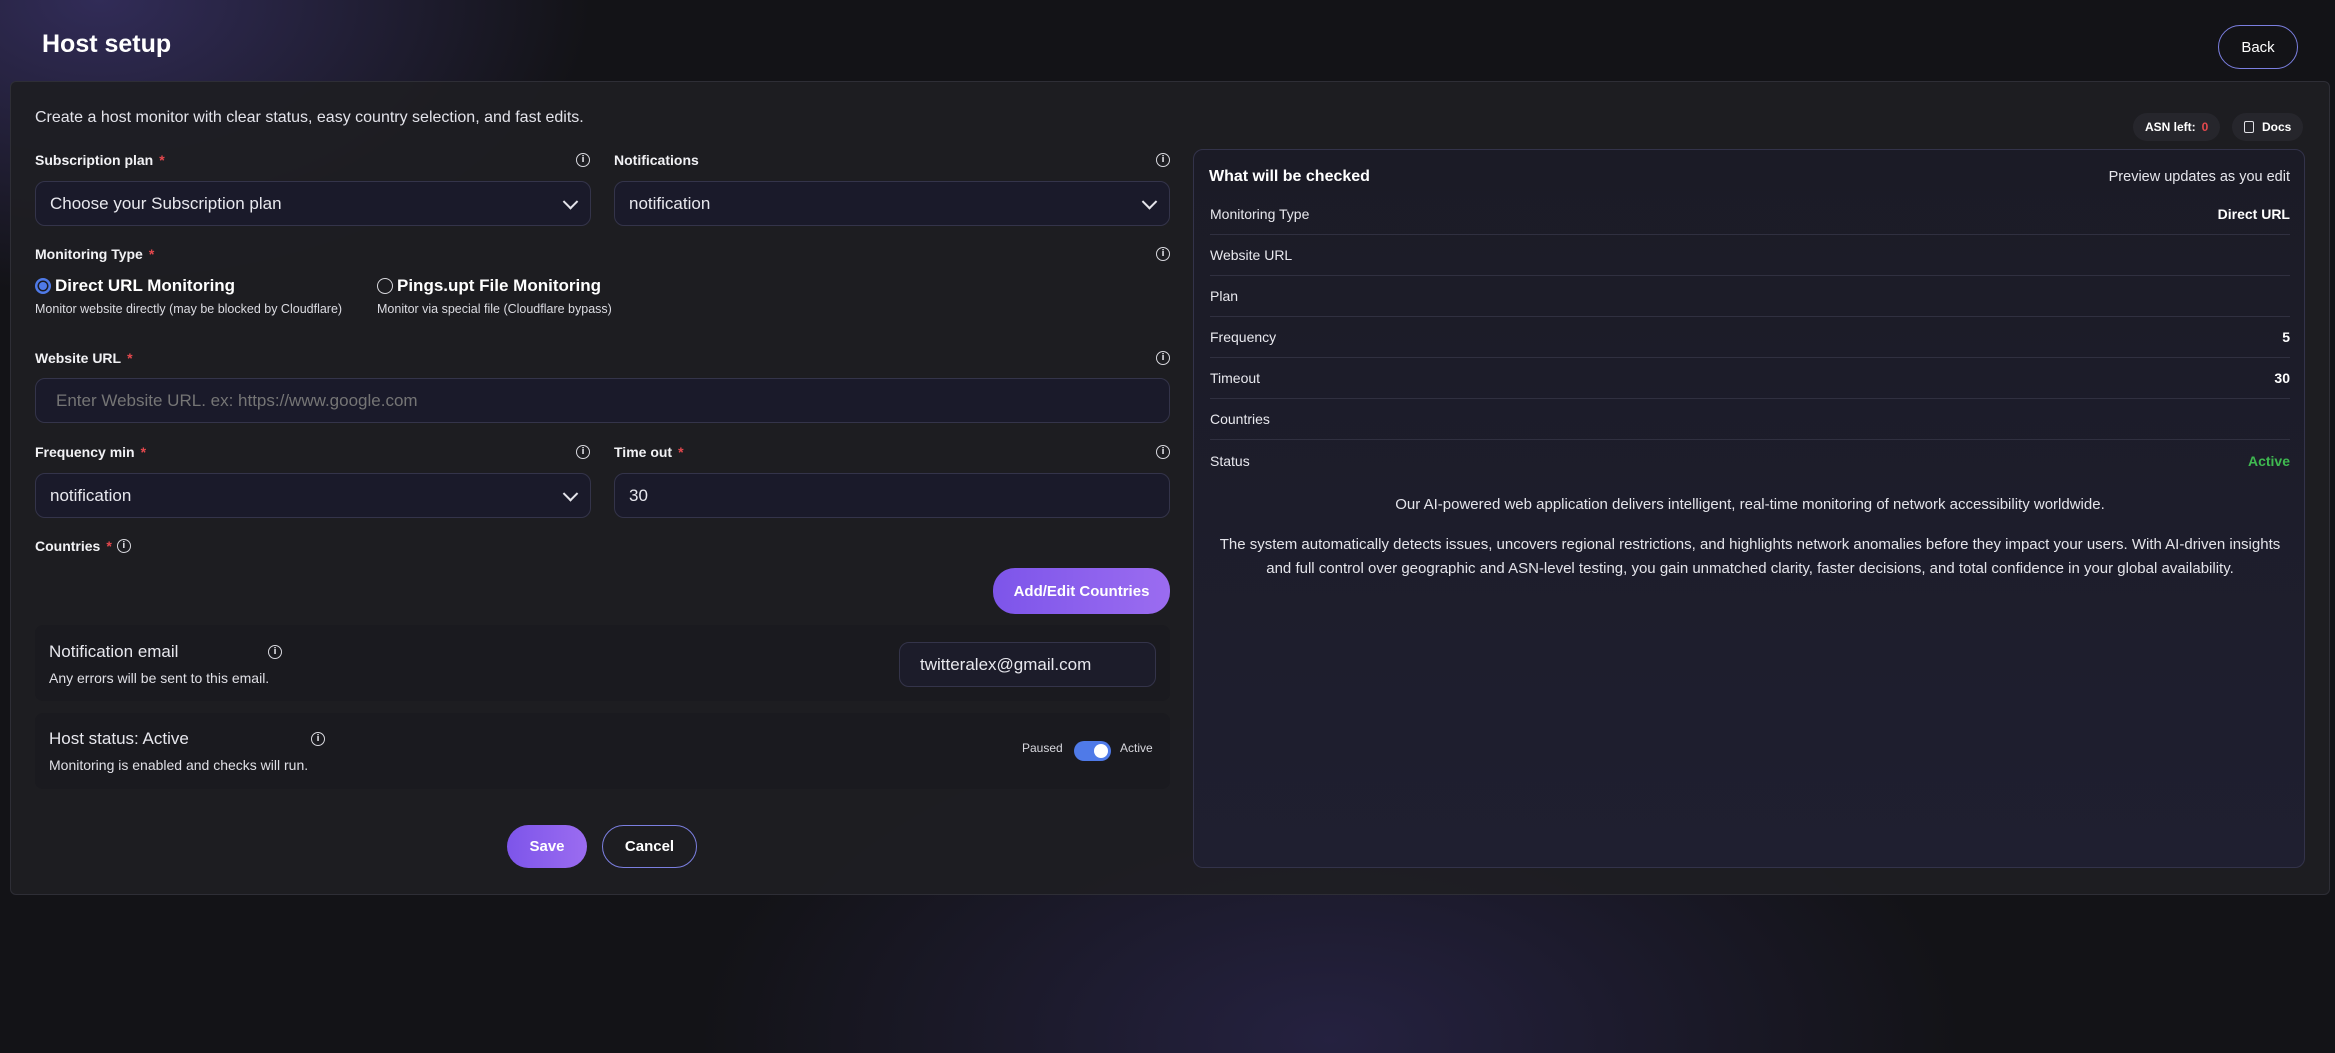 The height and width of the screenshot is (1053, 2335). What do you see at coordinates (107, 44) in the screenshot?
I see `page-title: Host setup` at bounding box center [107, 44].